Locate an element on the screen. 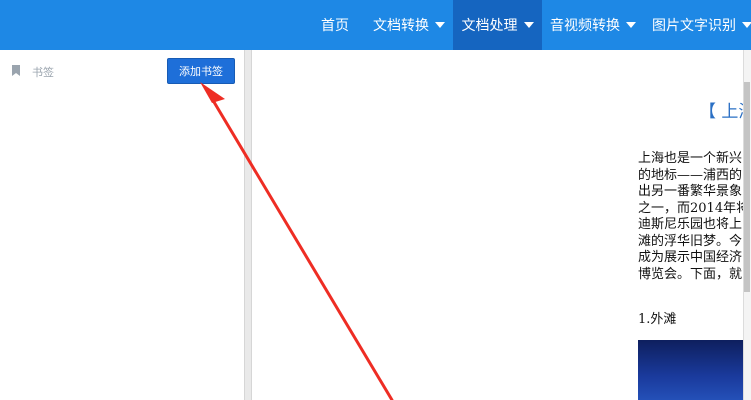  nav-doc-process-label: 文档处理 is located at coordinates (489, 26).